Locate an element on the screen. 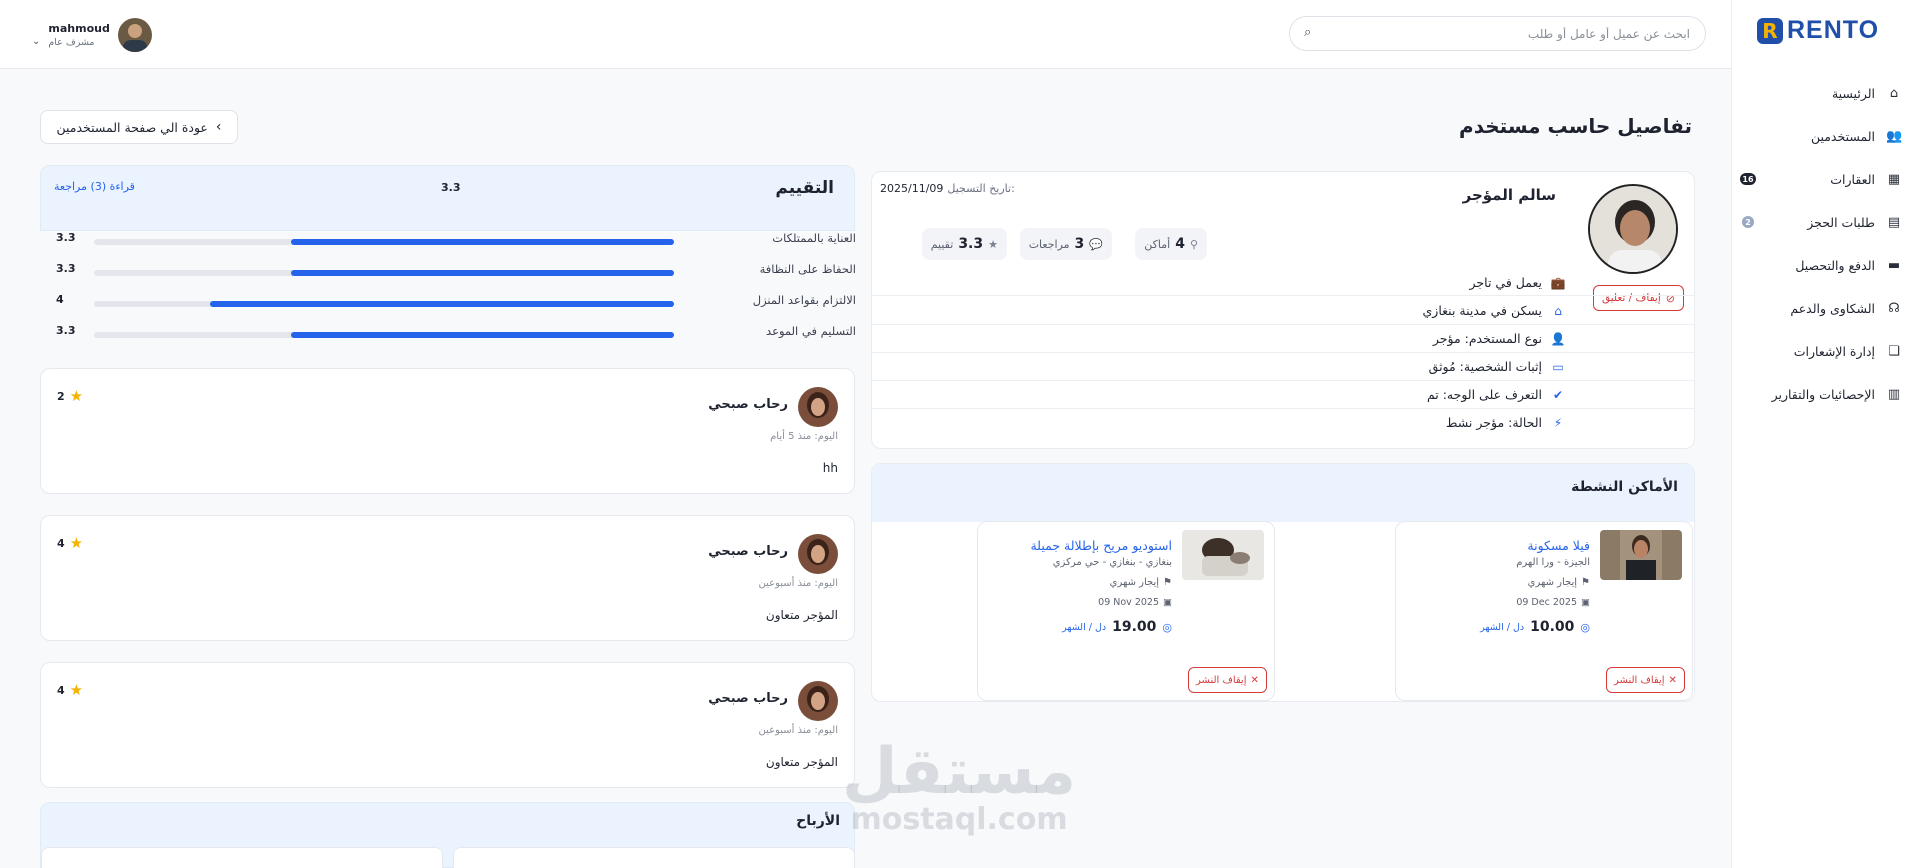 The image size is (1915, 868). watermark-latin: mostaql.com is located at coordinates (959, 819).